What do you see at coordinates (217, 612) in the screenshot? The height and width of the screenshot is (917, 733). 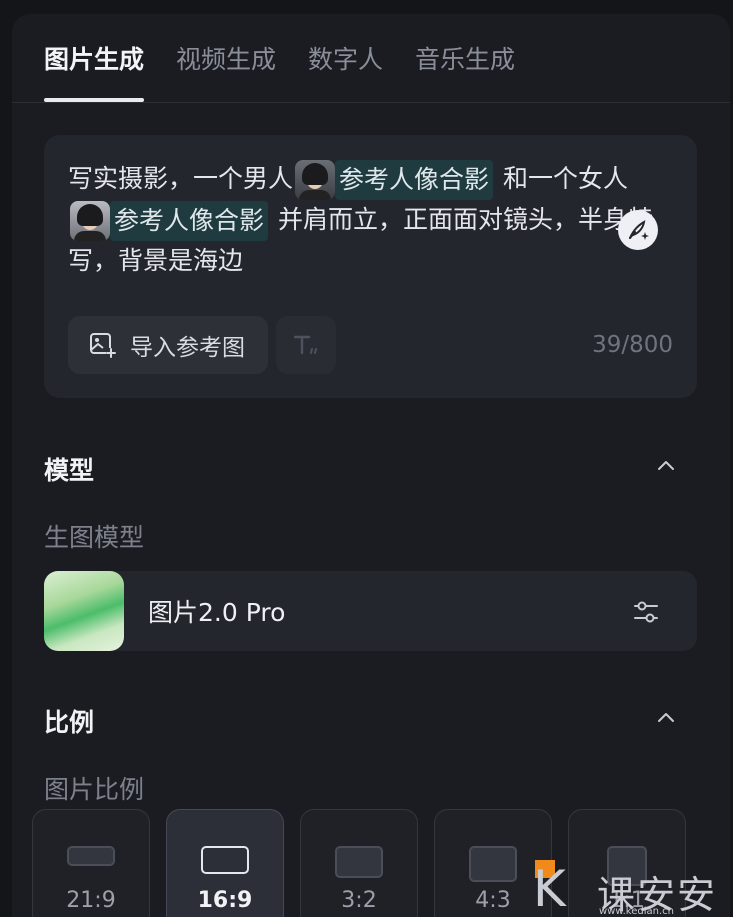 I see `model-name: 图片2.0 Pro` at bounding box center [217, 612].